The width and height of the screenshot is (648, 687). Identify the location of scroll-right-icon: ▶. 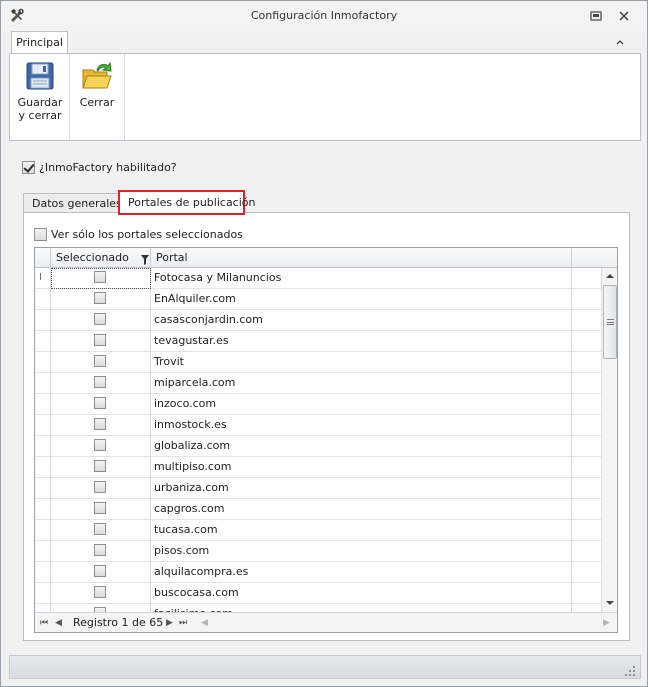
(606, 623).